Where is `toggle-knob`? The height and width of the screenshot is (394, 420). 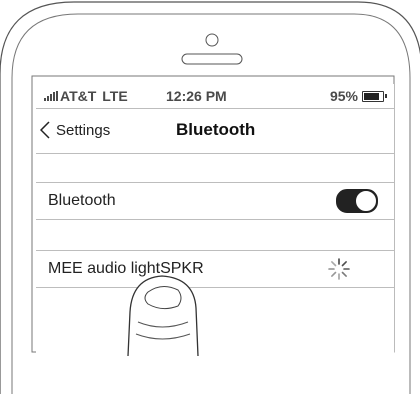
toggle-knob is located at coordinates (366, 201).